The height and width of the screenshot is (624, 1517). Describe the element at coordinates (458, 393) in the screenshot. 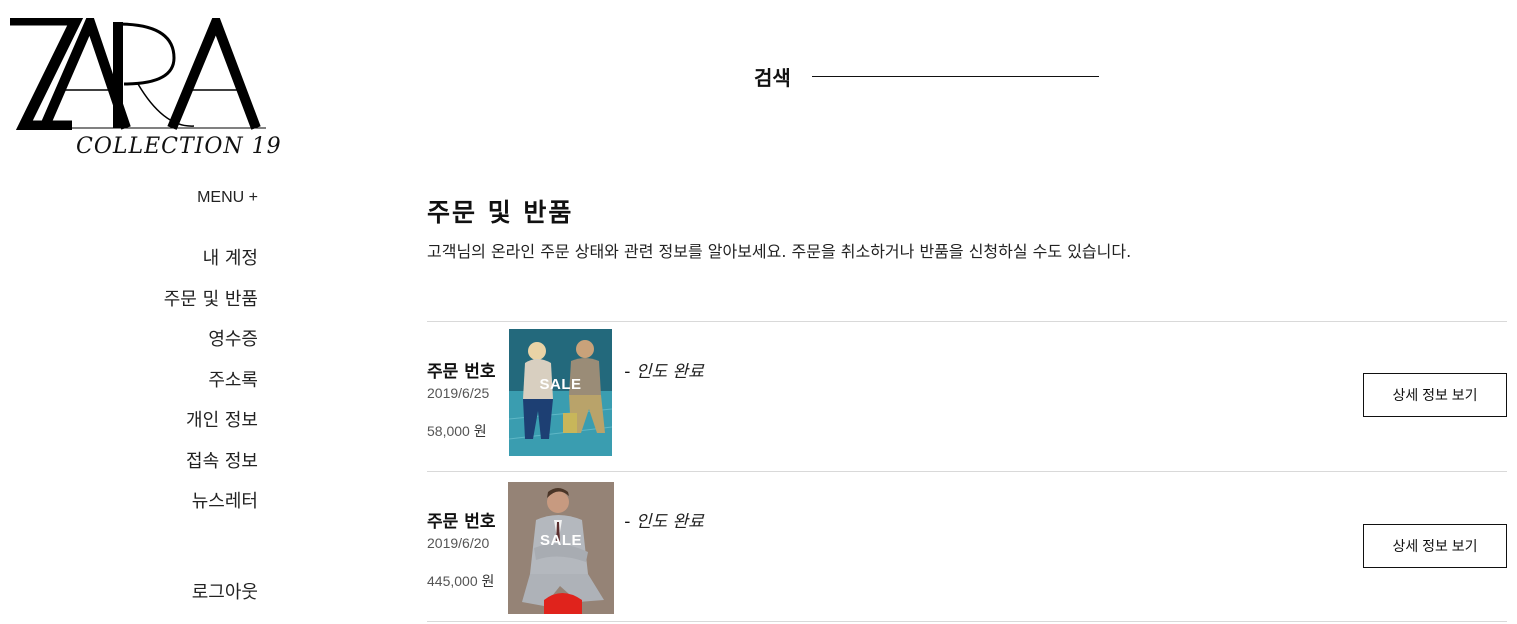

I see `order-date: 2019/6/25` at that location.